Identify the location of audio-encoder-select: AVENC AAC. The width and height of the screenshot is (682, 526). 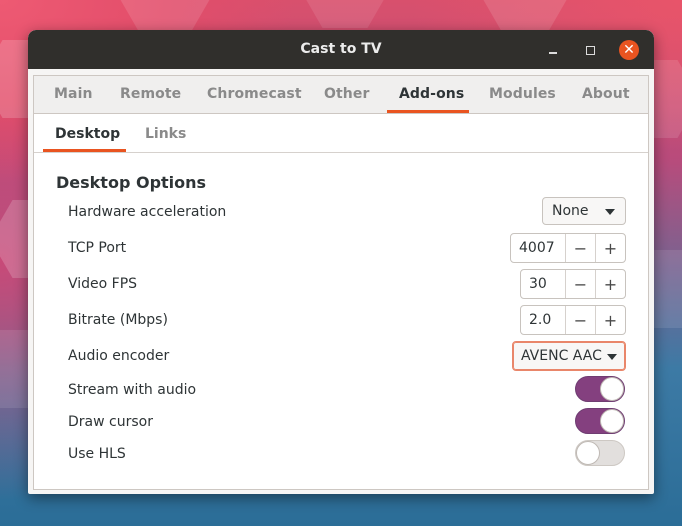
(569, 356).